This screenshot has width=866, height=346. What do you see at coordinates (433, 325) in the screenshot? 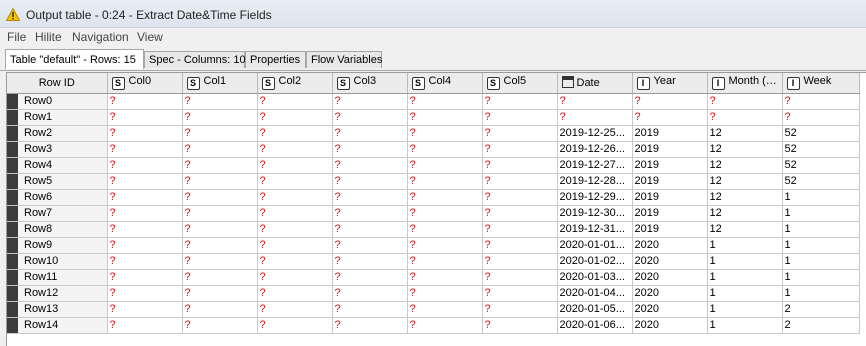
I see `table-row: Row14?????? 2020-01-06... 2020 1 2` at bounding box center [433, 325].